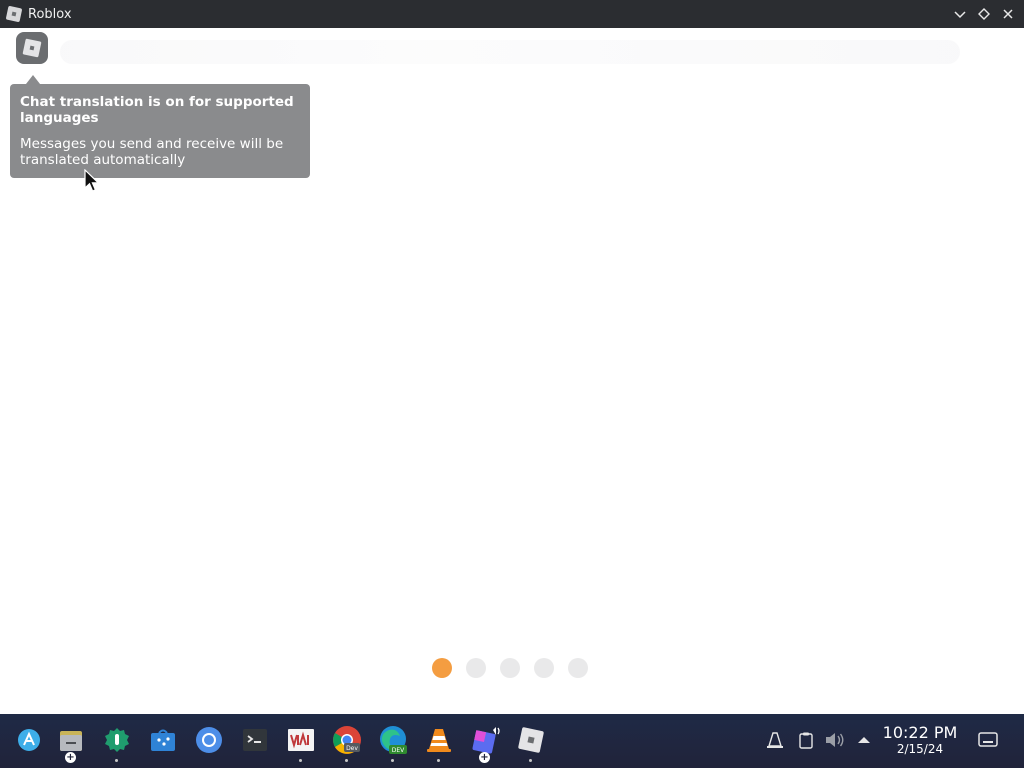 Image resolution: width=1024 pixels, height=768 pixels. I want to click on system-clock: 10:22 PM 2/15/24, so click(920, 740).